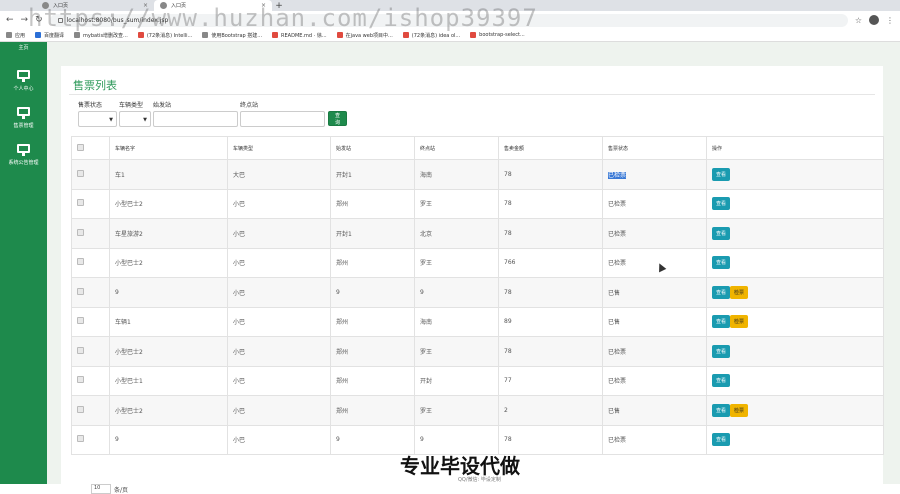 Image resolution: width=900 pixels, height=494 pixels. I want to click on sidebar-item-announcements: 系统公告管理, so click(23, 156).